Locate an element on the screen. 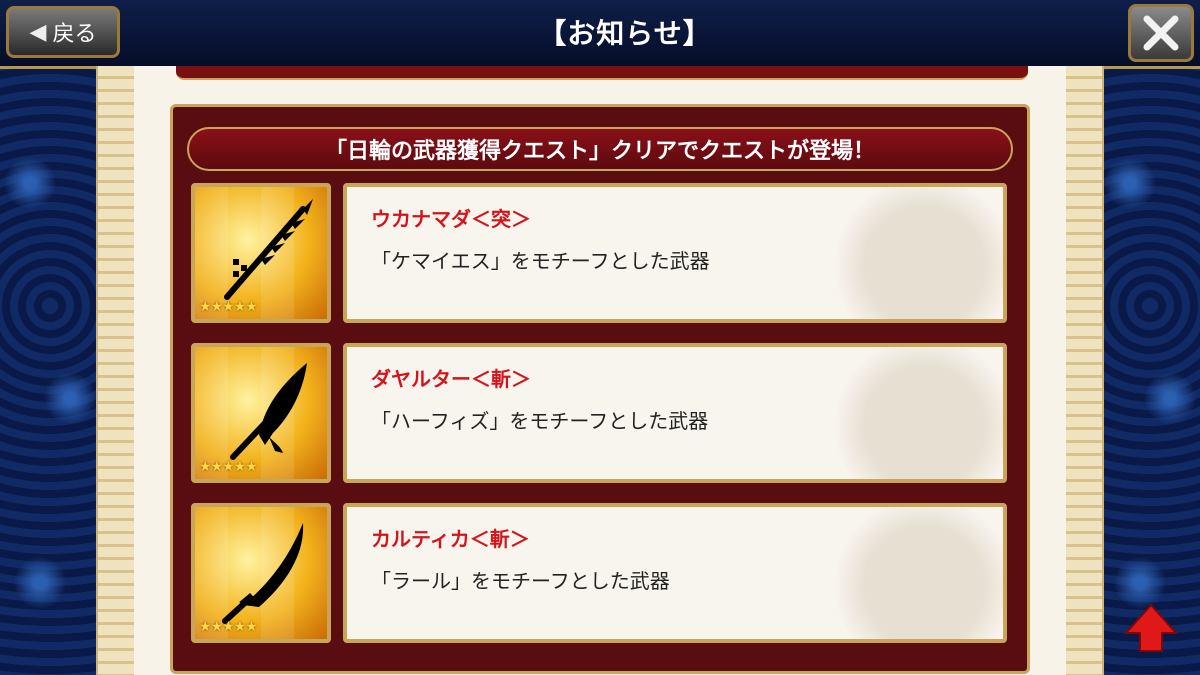  panel-left-border is located at coordinates (116, 370).